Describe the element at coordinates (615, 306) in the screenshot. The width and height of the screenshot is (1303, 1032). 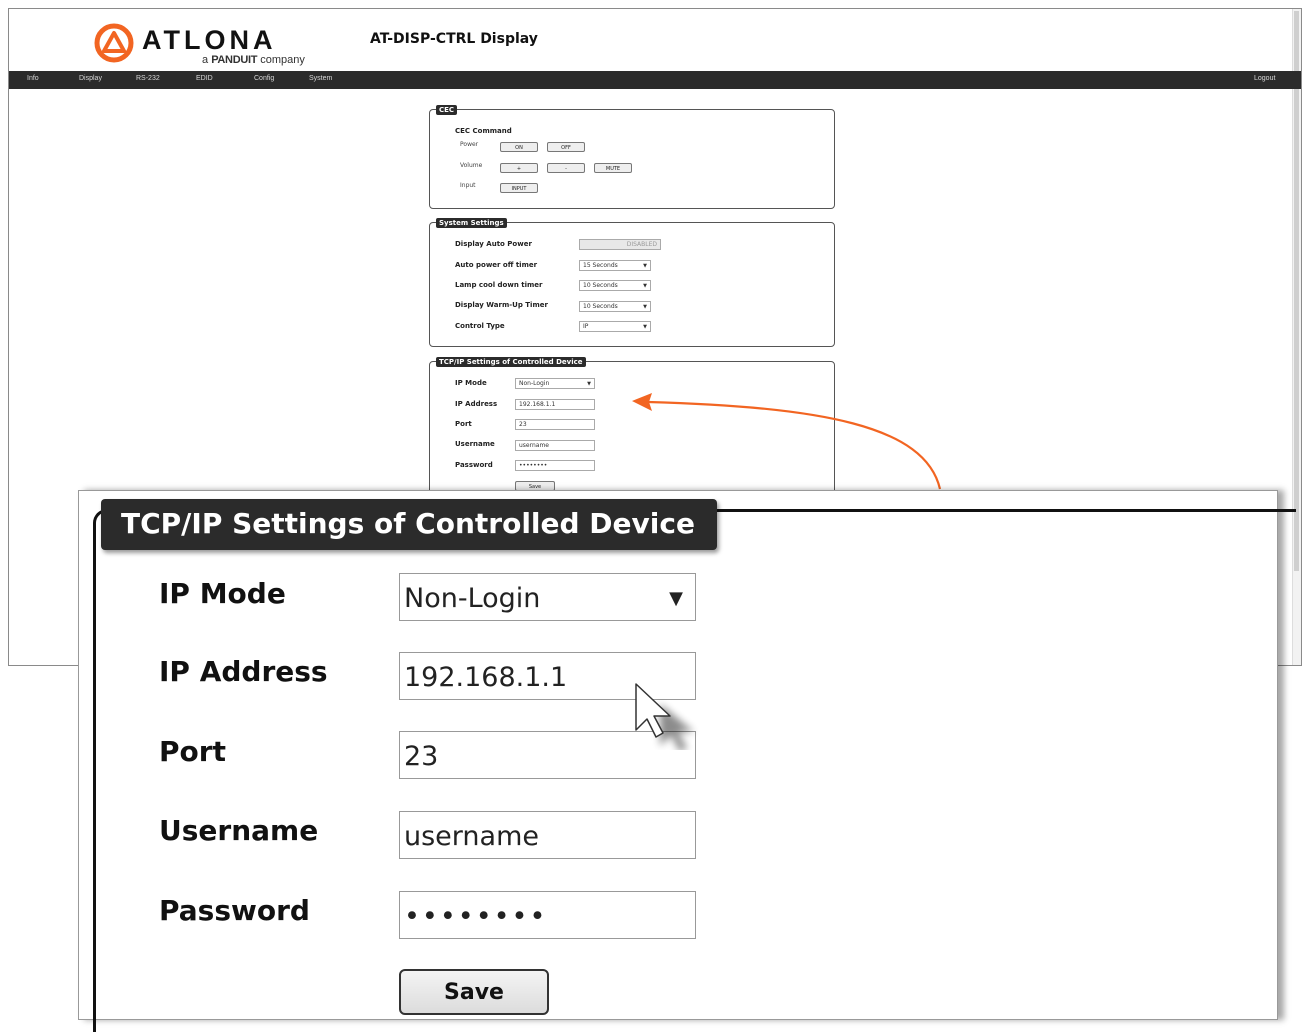
I see `display-warm-up-timer-select: 10 Seconds ▼` at that location.